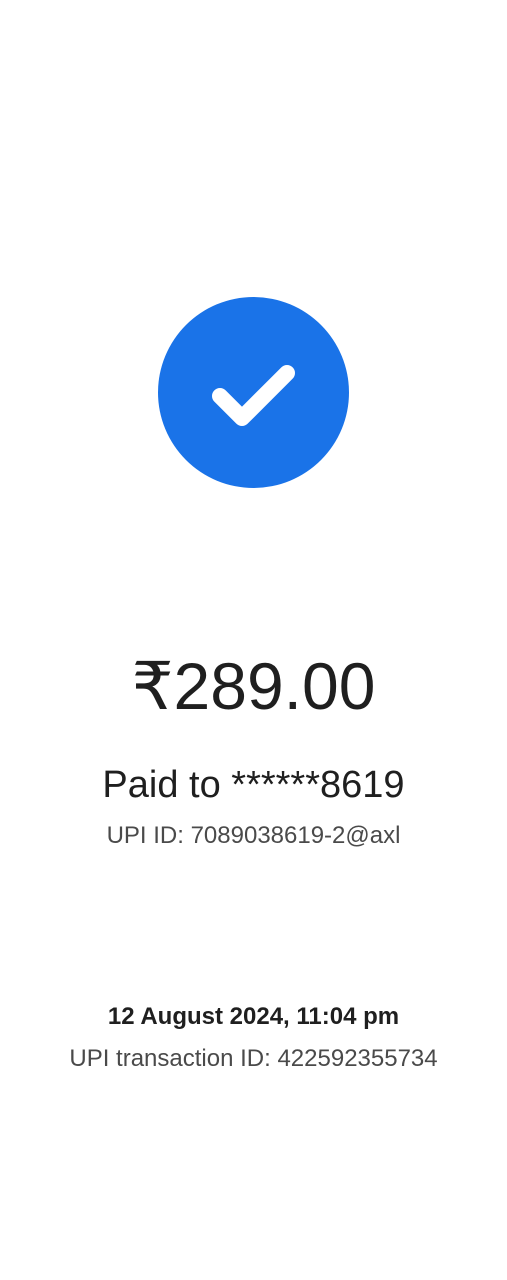  I want to click on check-icon, so click(253, 395).